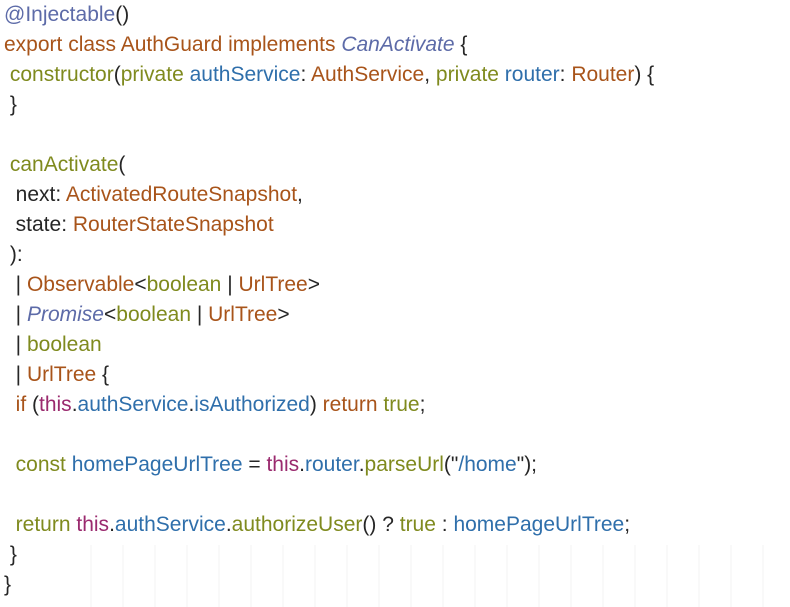 This screenshot has width=790, height=607. I want to click on code-line: | UrlTree {, so click(395, 375).